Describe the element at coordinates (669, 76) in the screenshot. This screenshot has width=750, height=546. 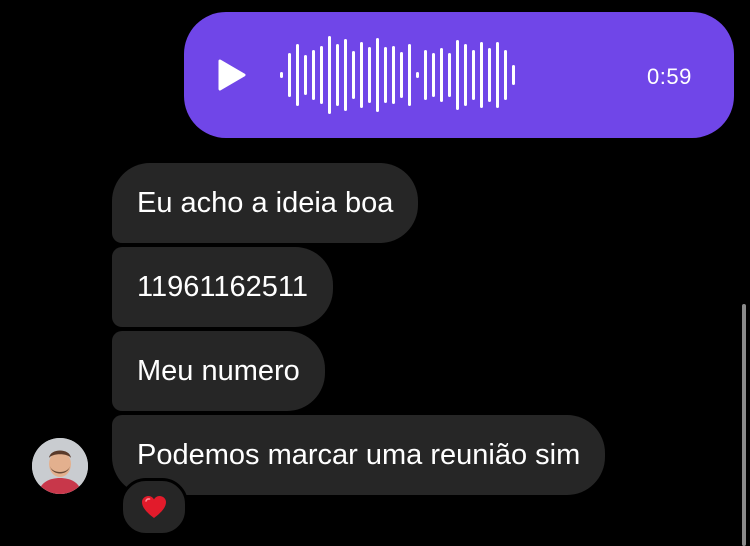
I see `voice-duration: 0:59` at that location.